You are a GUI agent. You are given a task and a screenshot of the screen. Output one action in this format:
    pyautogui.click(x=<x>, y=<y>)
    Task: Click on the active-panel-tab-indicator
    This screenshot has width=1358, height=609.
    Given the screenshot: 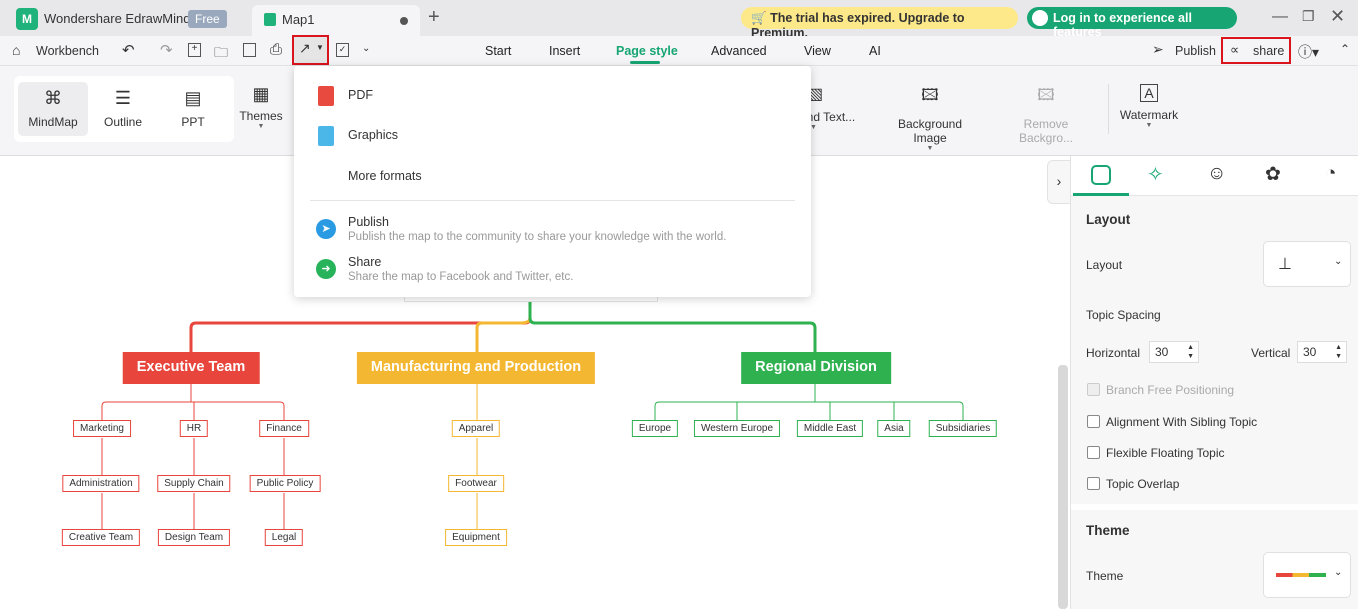 What is the action you would take?
    pyautogui.click(x=1101, y=194)
    